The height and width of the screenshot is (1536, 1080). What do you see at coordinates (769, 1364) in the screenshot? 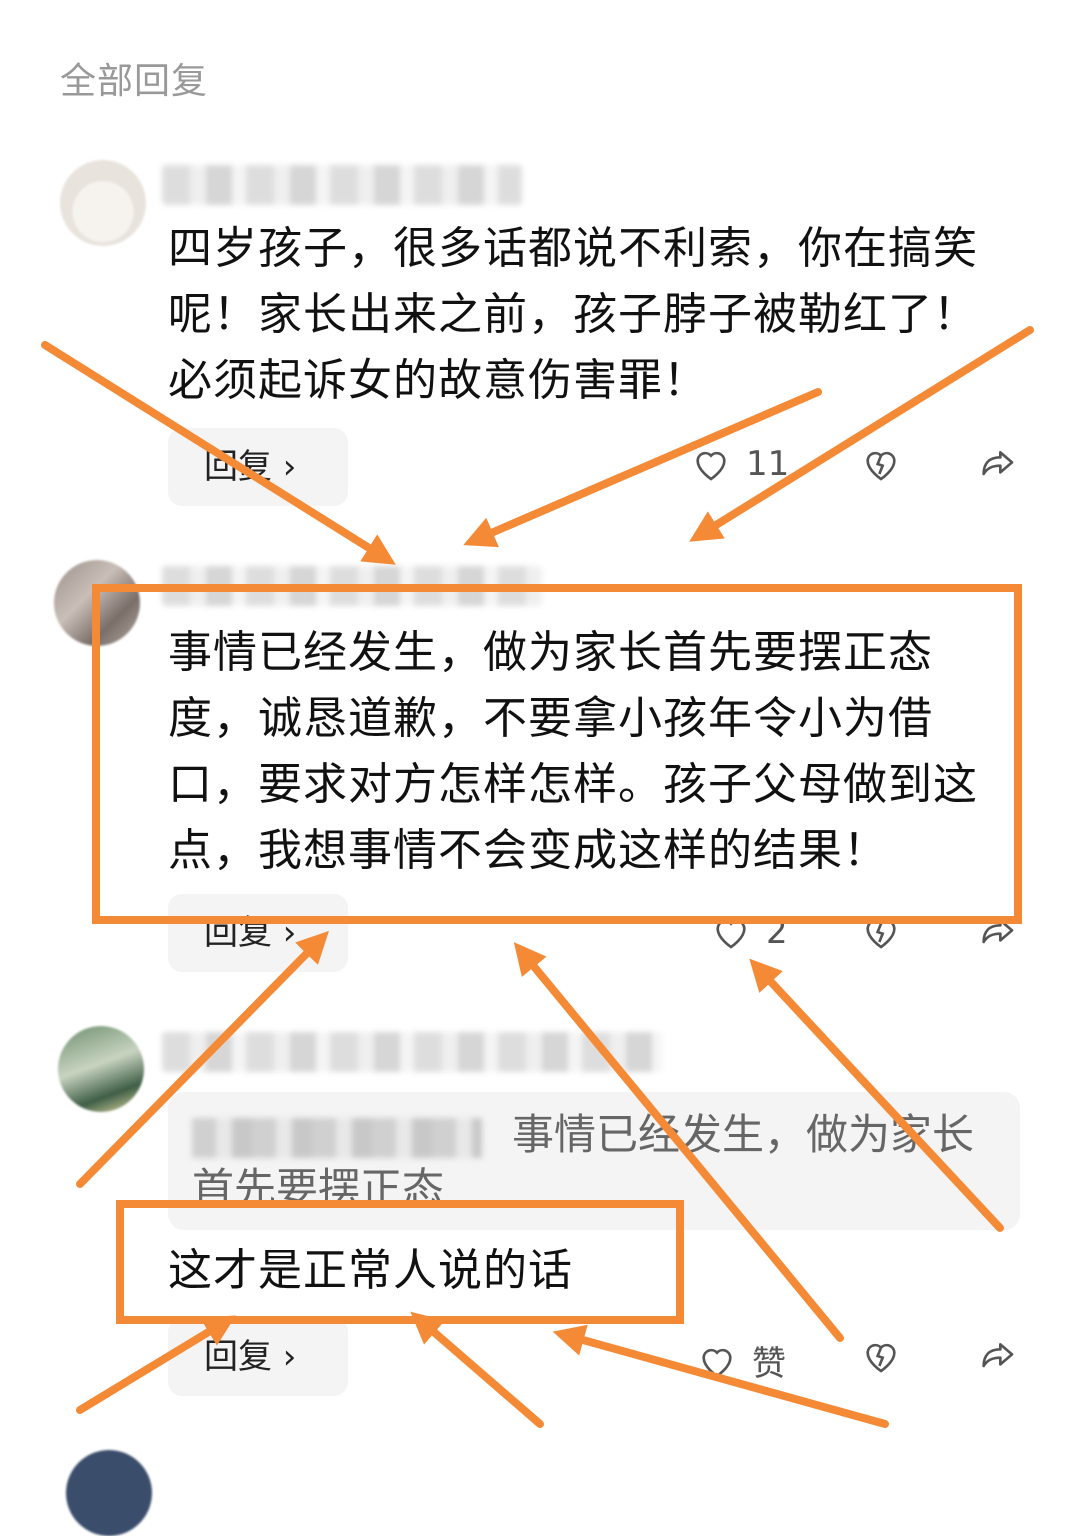
I see `like-count: 赞` at bounding box center [769, 1364].